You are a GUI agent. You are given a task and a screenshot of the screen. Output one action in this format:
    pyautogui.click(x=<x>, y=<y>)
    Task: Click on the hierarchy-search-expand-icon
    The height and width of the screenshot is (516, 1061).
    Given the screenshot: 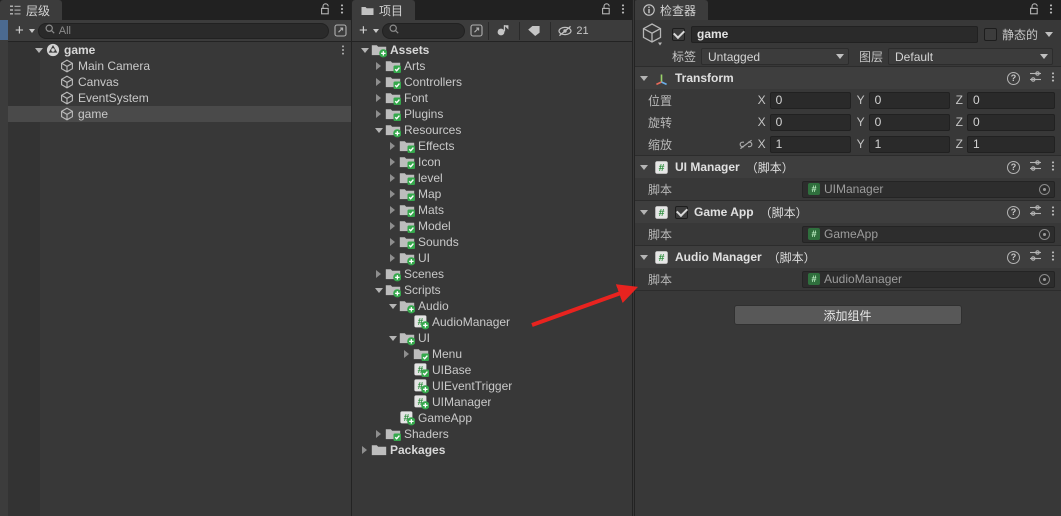 What is the action you would take?
    pyautogui.click(x=340, y=31)
    